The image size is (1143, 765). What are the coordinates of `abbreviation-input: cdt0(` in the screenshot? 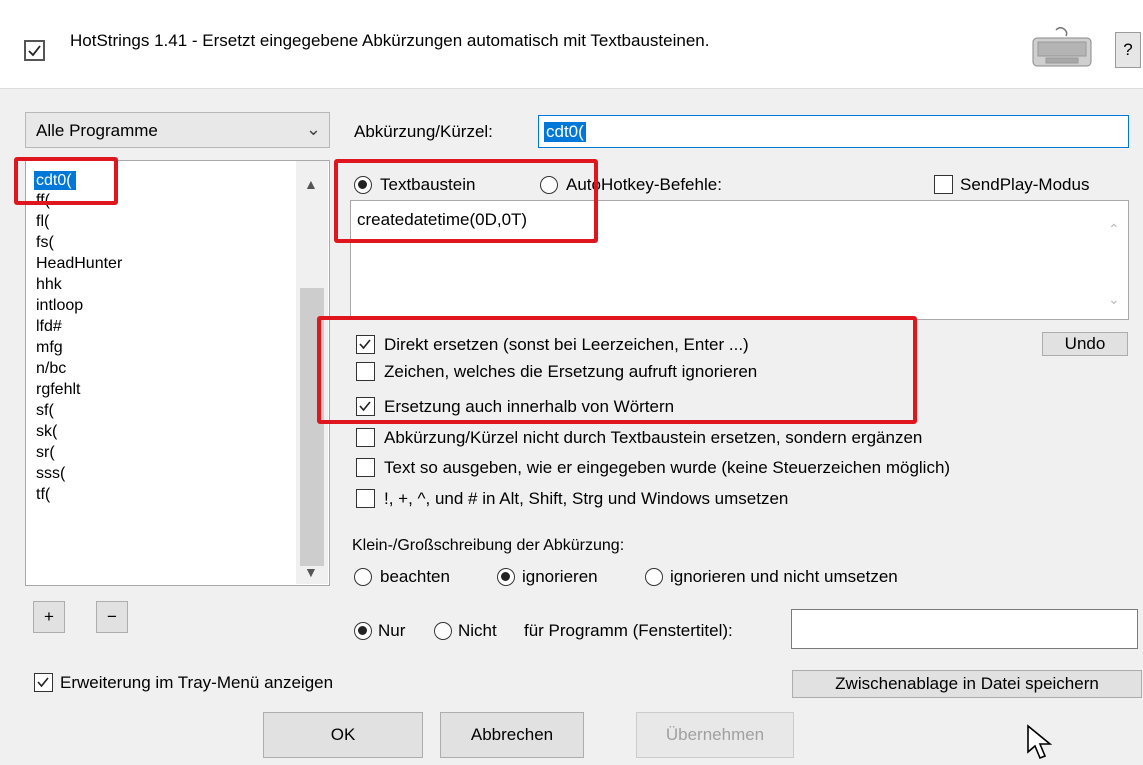 It's located at (833, 131).